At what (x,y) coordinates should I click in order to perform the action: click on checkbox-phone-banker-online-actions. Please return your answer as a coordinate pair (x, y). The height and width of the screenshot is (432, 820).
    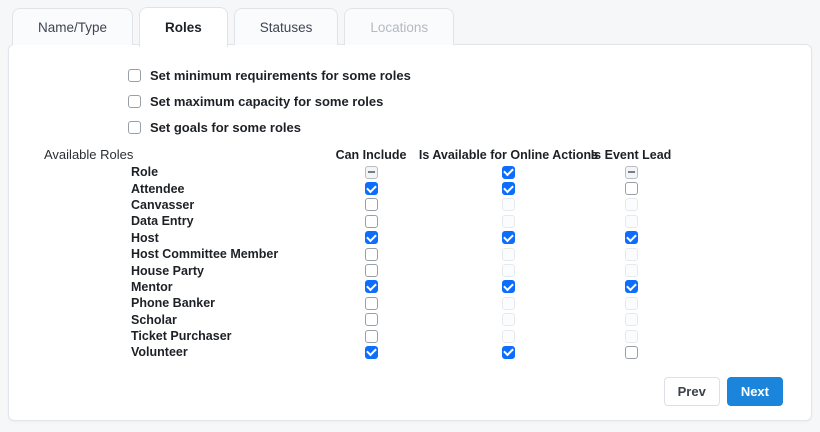
    Looking at the image, I should click on (508, 303).